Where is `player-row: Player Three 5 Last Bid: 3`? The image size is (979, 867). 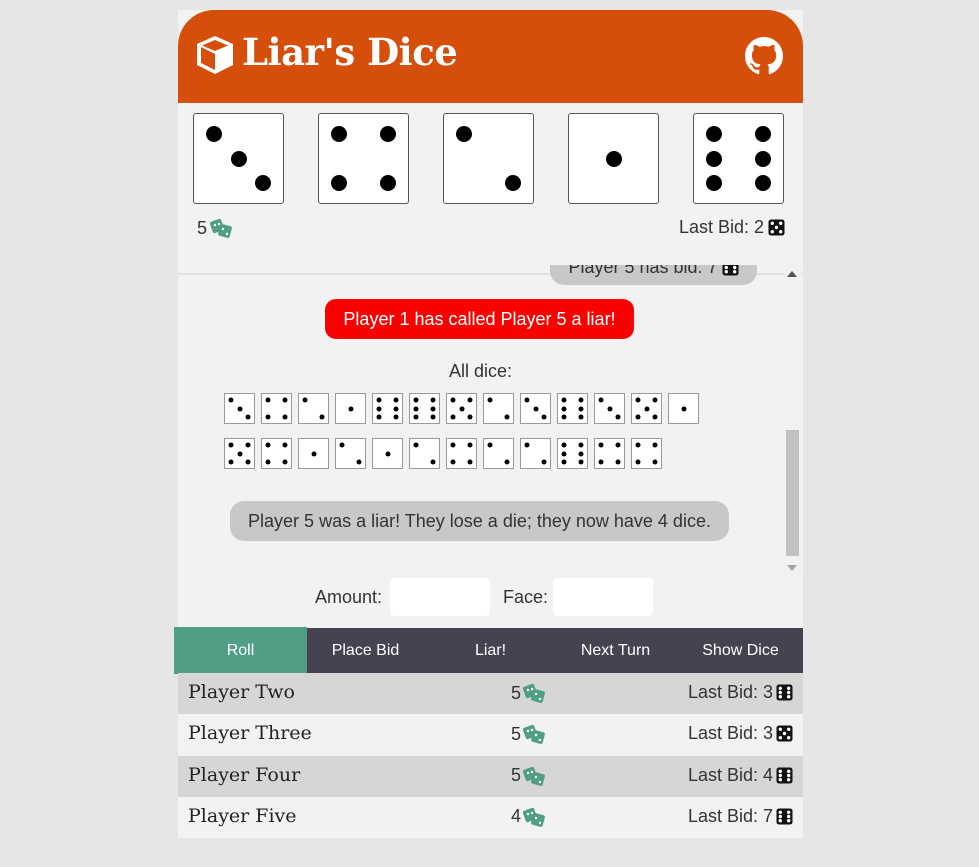 player-row: Player Three 5 Last Bid: 3 is located at coordinates (490, 735).